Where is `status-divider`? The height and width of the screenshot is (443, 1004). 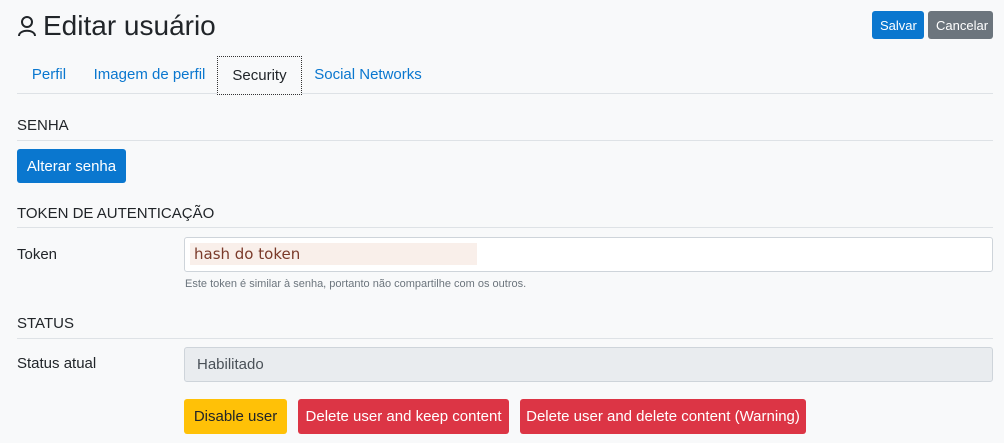 status-divider is located at coordinates (505, 338).